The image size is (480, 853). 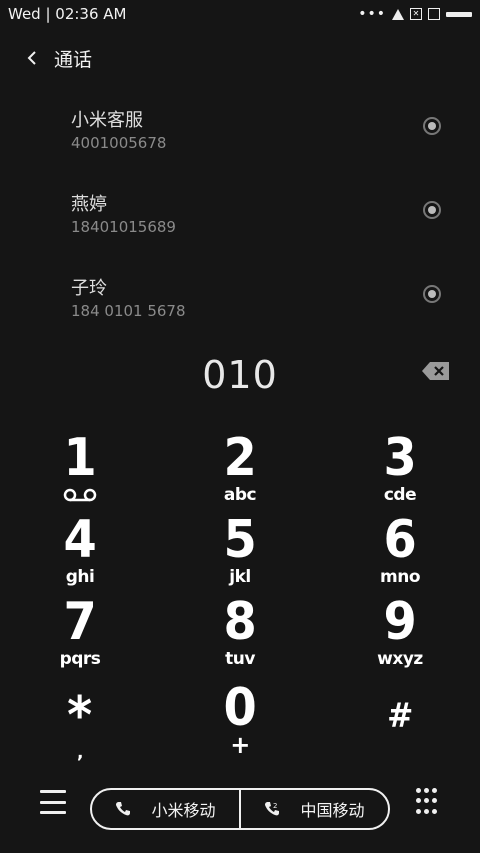 I want to click on key-hash: #, so click(x=400, y=731).